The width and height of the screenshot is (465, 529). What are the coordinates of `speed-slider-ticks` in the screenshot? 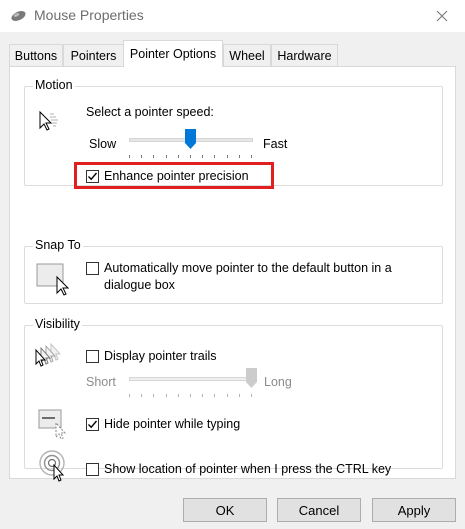 It's located at (191, 157).